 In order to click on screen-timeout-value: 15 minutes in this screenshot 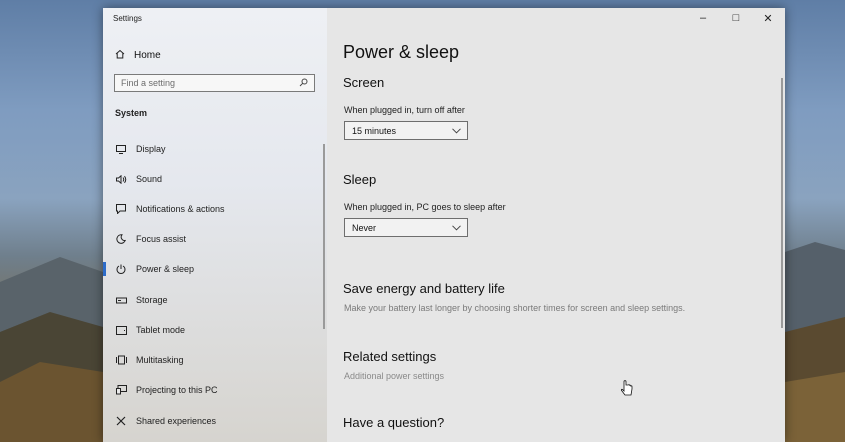, I will do `click(374, 130)`.